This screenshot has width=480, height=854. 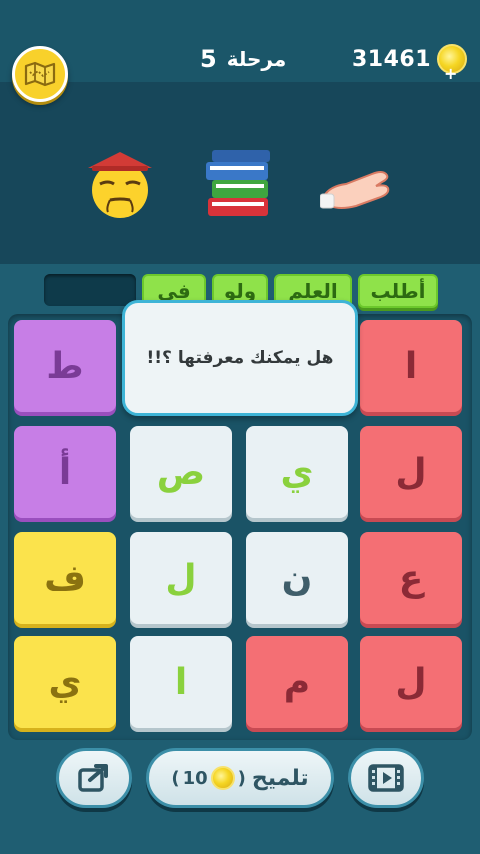 What do you see at coordinates (65, 472) in the screenshot?
I see `letter-tile: أ` at bounding box center [65, 472].